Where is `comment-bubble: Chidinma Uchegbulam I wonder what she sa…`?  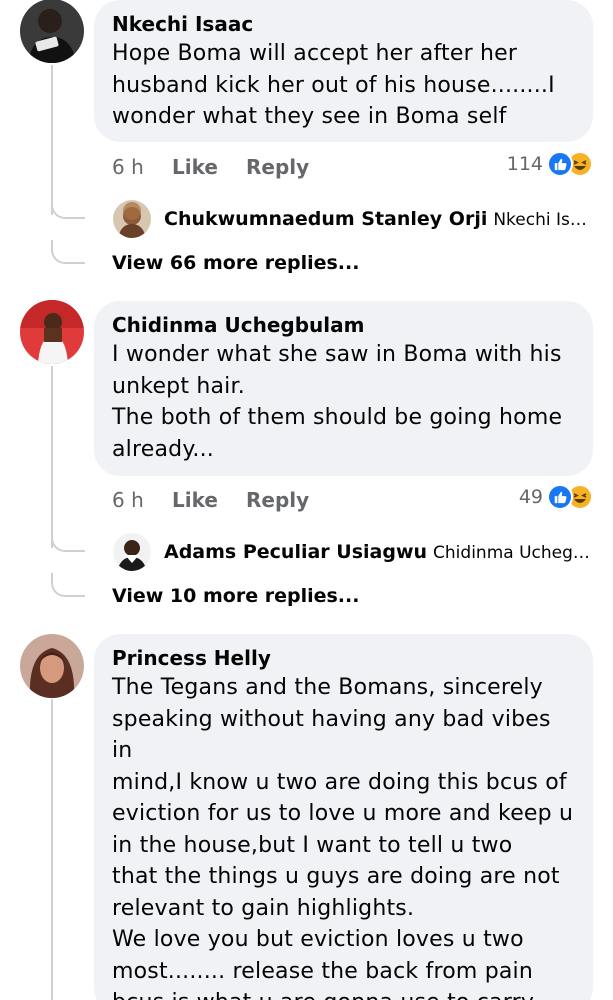 comment-bubble: Chidinma Uchegbulam I wonder what she sa… is located at coordinates (343, 388).